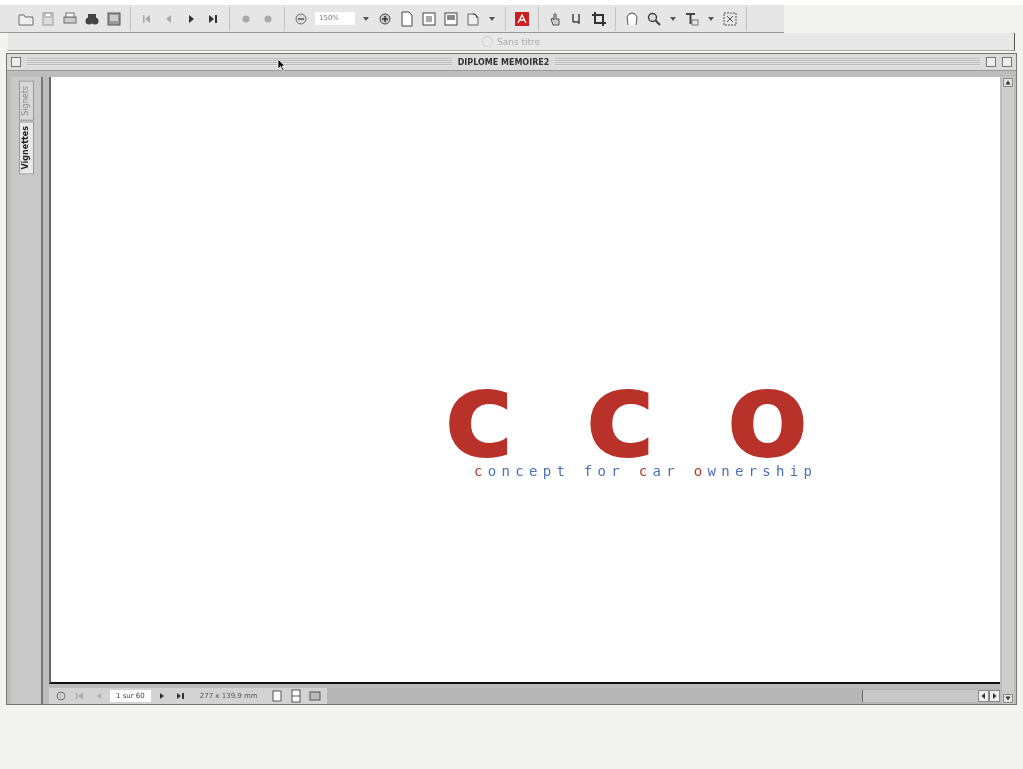 This screenshot has width=1023, height=769. I want to click on logo-wordmark: cco, so click(661, 415).